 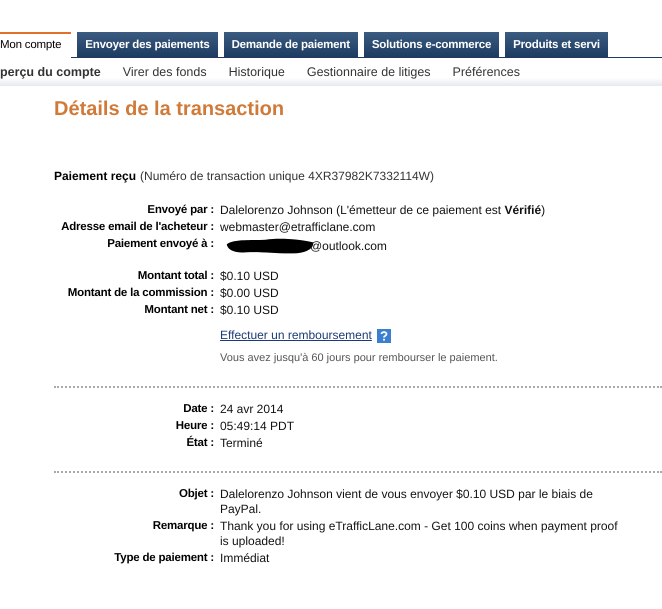 What do you see at coordinates (249, 293) in the screenshot?
I see `field-value: $0.00 USD` at bounding box center [249, 293].